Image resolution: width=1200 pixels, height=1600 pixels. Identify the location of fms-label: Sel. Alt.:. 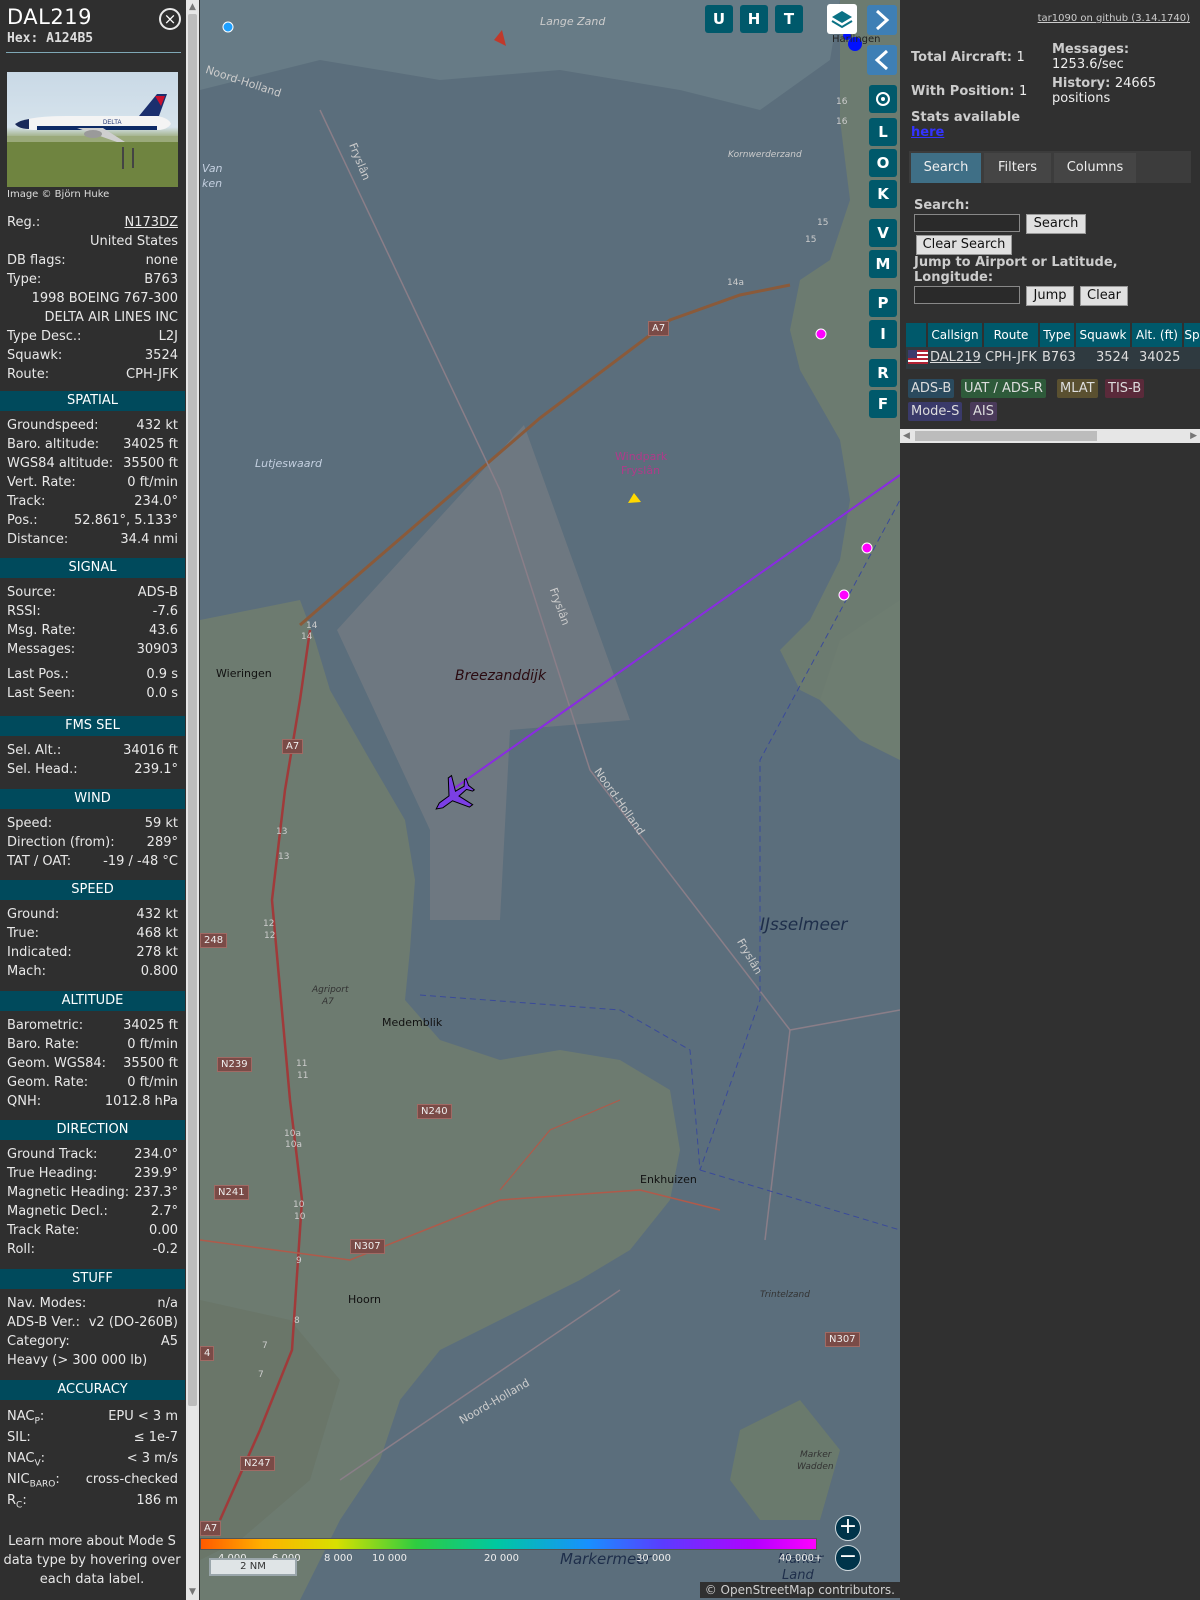
(34, 750).